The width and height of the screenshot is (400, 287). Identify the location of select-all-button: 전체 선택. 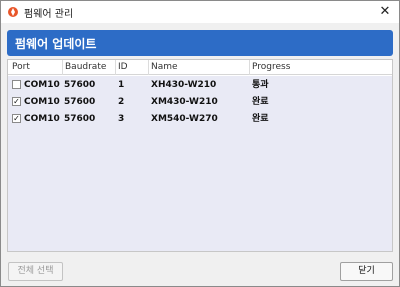
(35, 271).